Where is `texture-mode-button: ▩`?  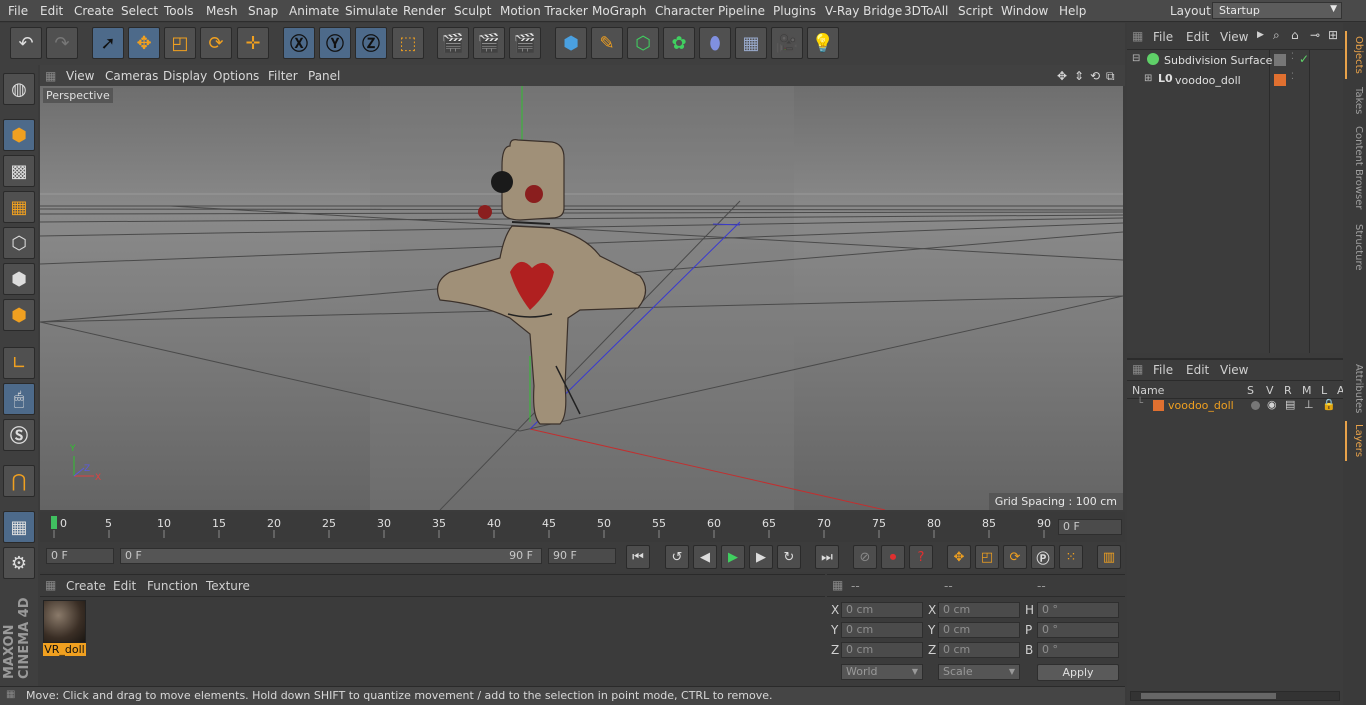
texture-mode-button: ▩ is located at coordinates (19, 171).